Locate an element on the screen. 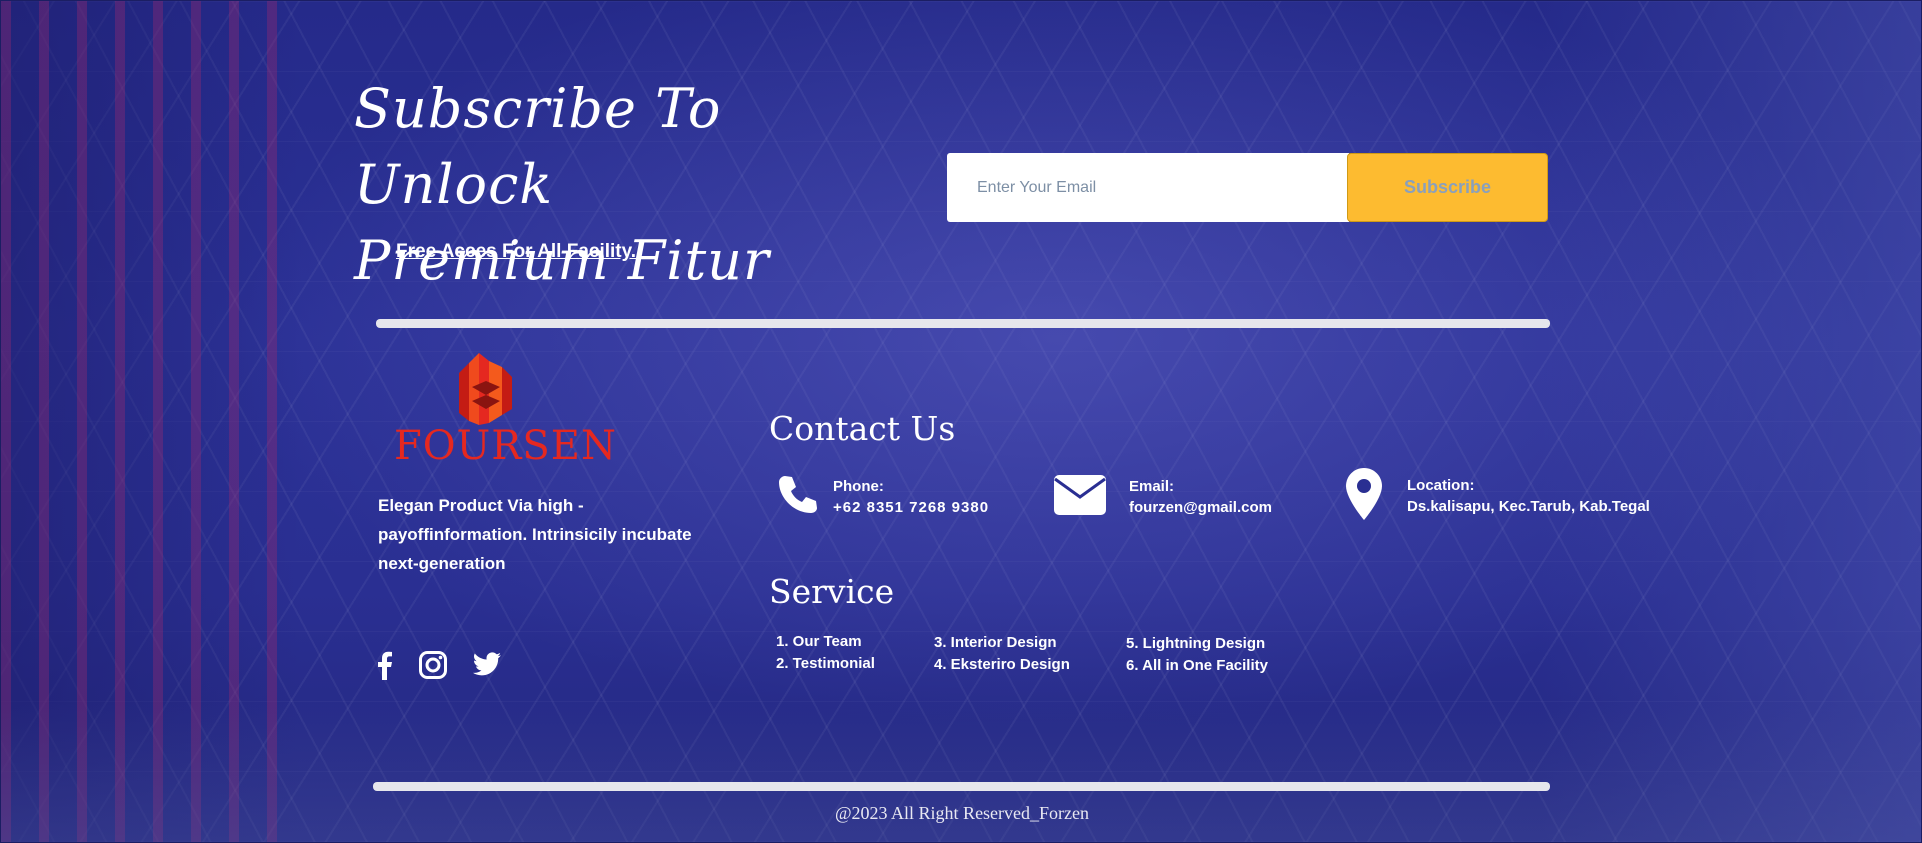 The height and width of the screenshot is (843, 1922). brand-logo: FOURSEN is located at coordinates (505, 410).